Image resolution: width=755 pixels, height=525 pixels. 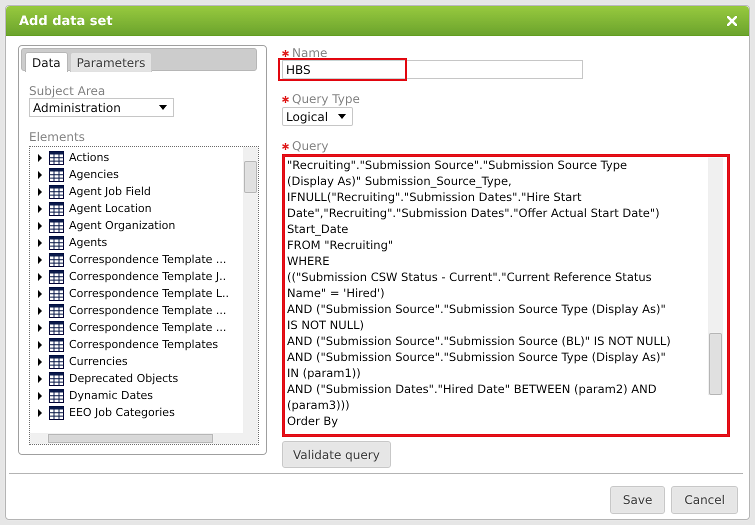 I want to click on query-line: Start_Date, so click(x=318, y=229).